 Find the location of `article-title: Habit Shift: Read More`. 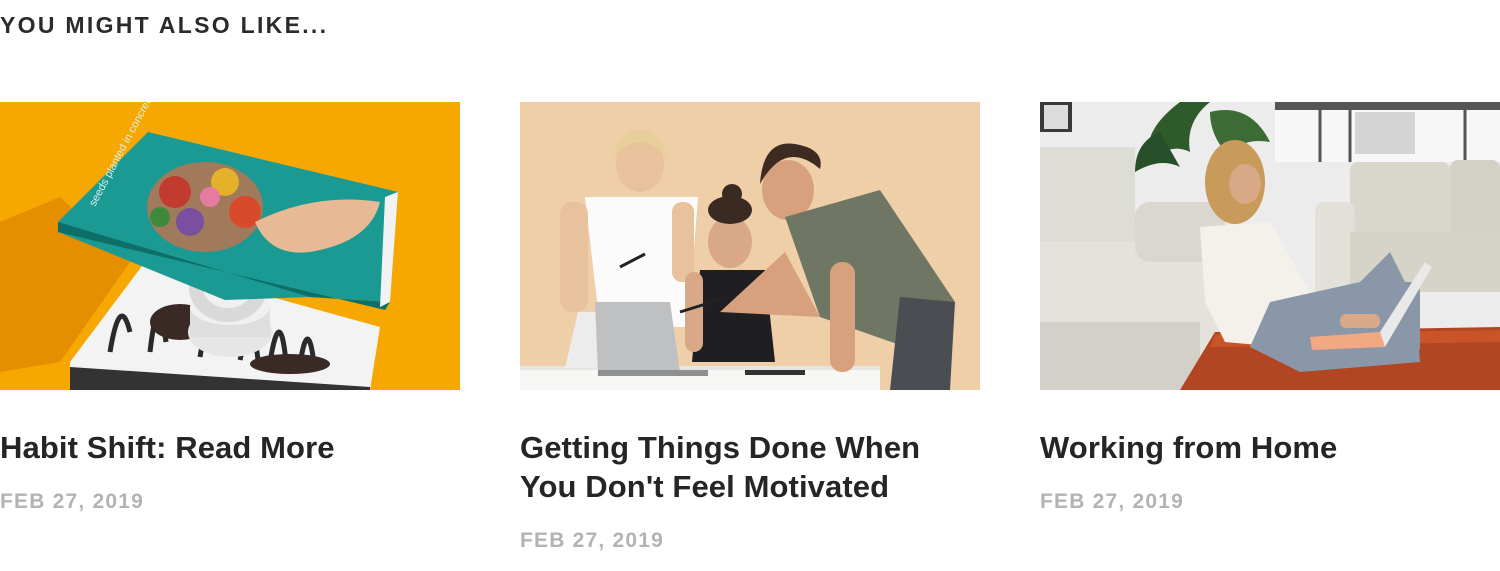

article-title: Habit Shift: Read More is located at coordinates (230, 447).